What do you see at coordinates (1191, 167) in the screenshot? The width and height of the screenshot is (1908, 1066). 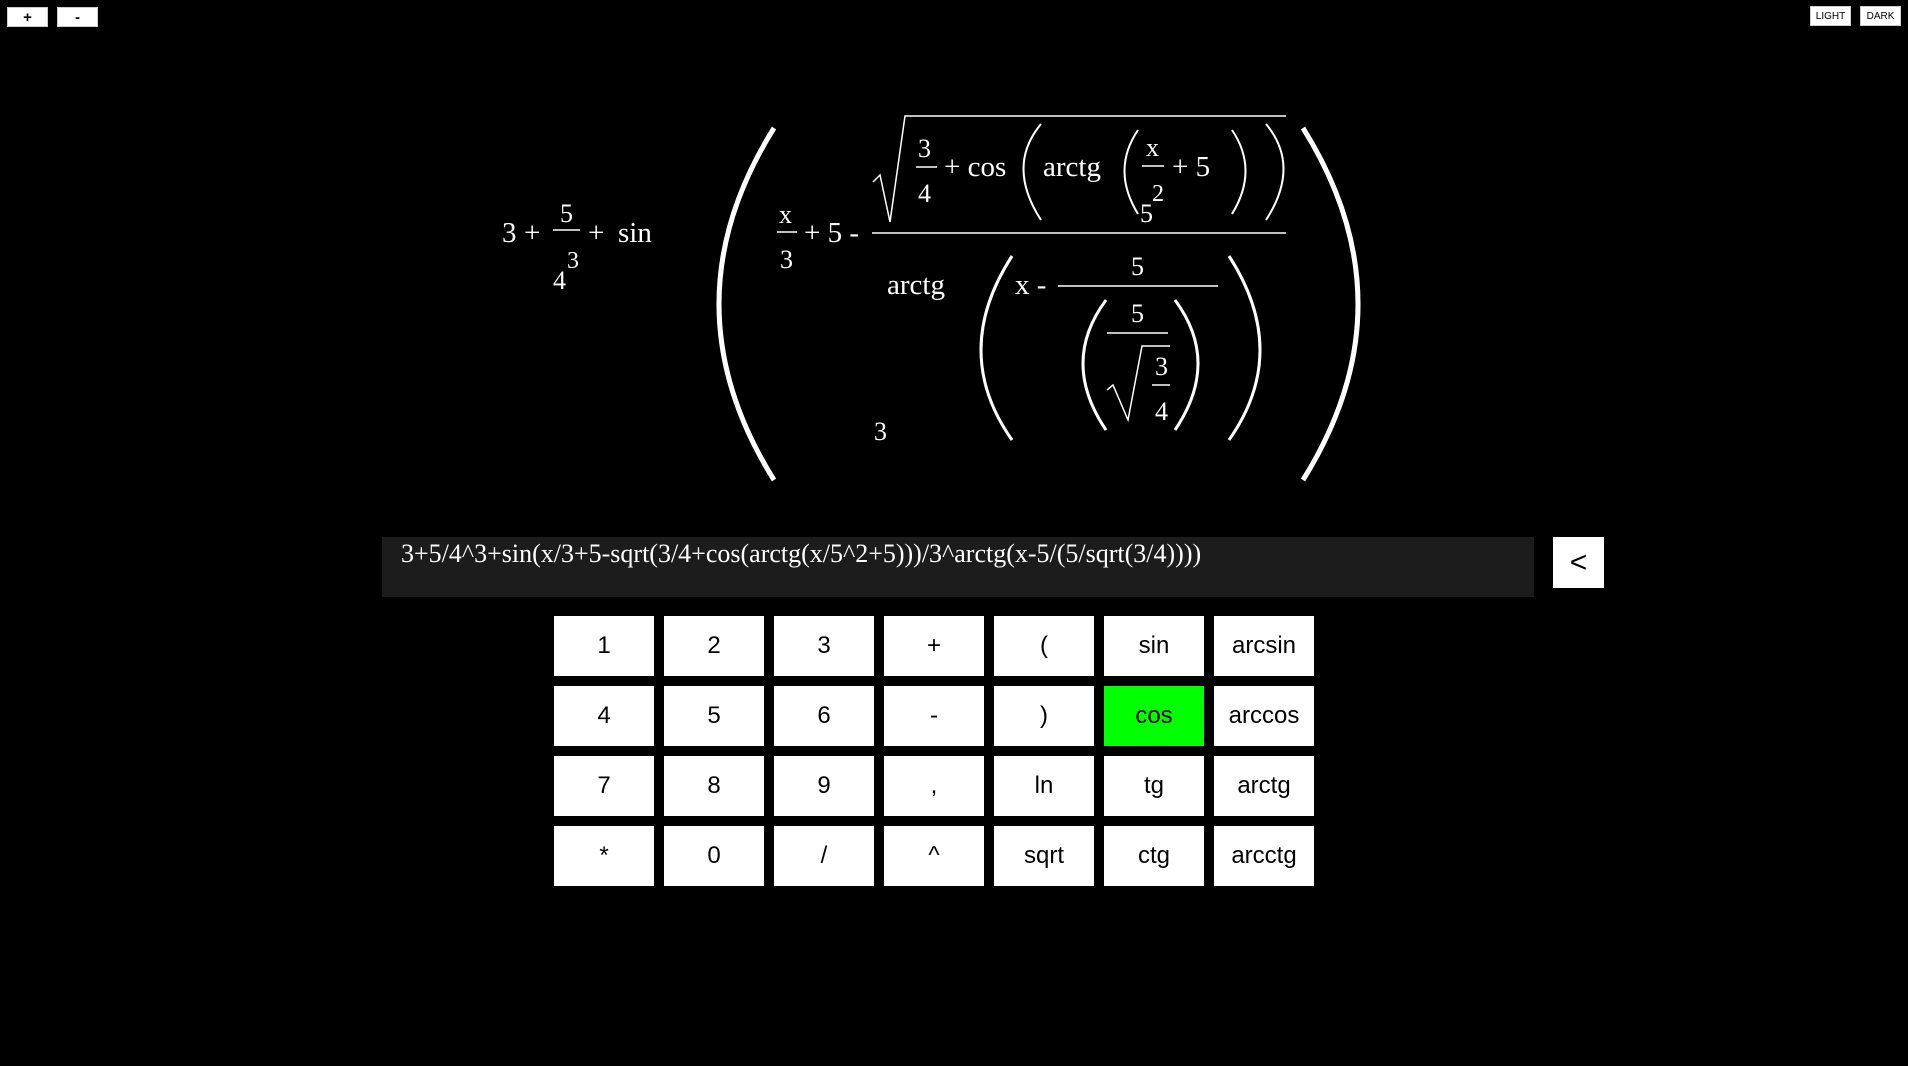 I see `formula-operator: + 5` at bounding box center [1191, 167].